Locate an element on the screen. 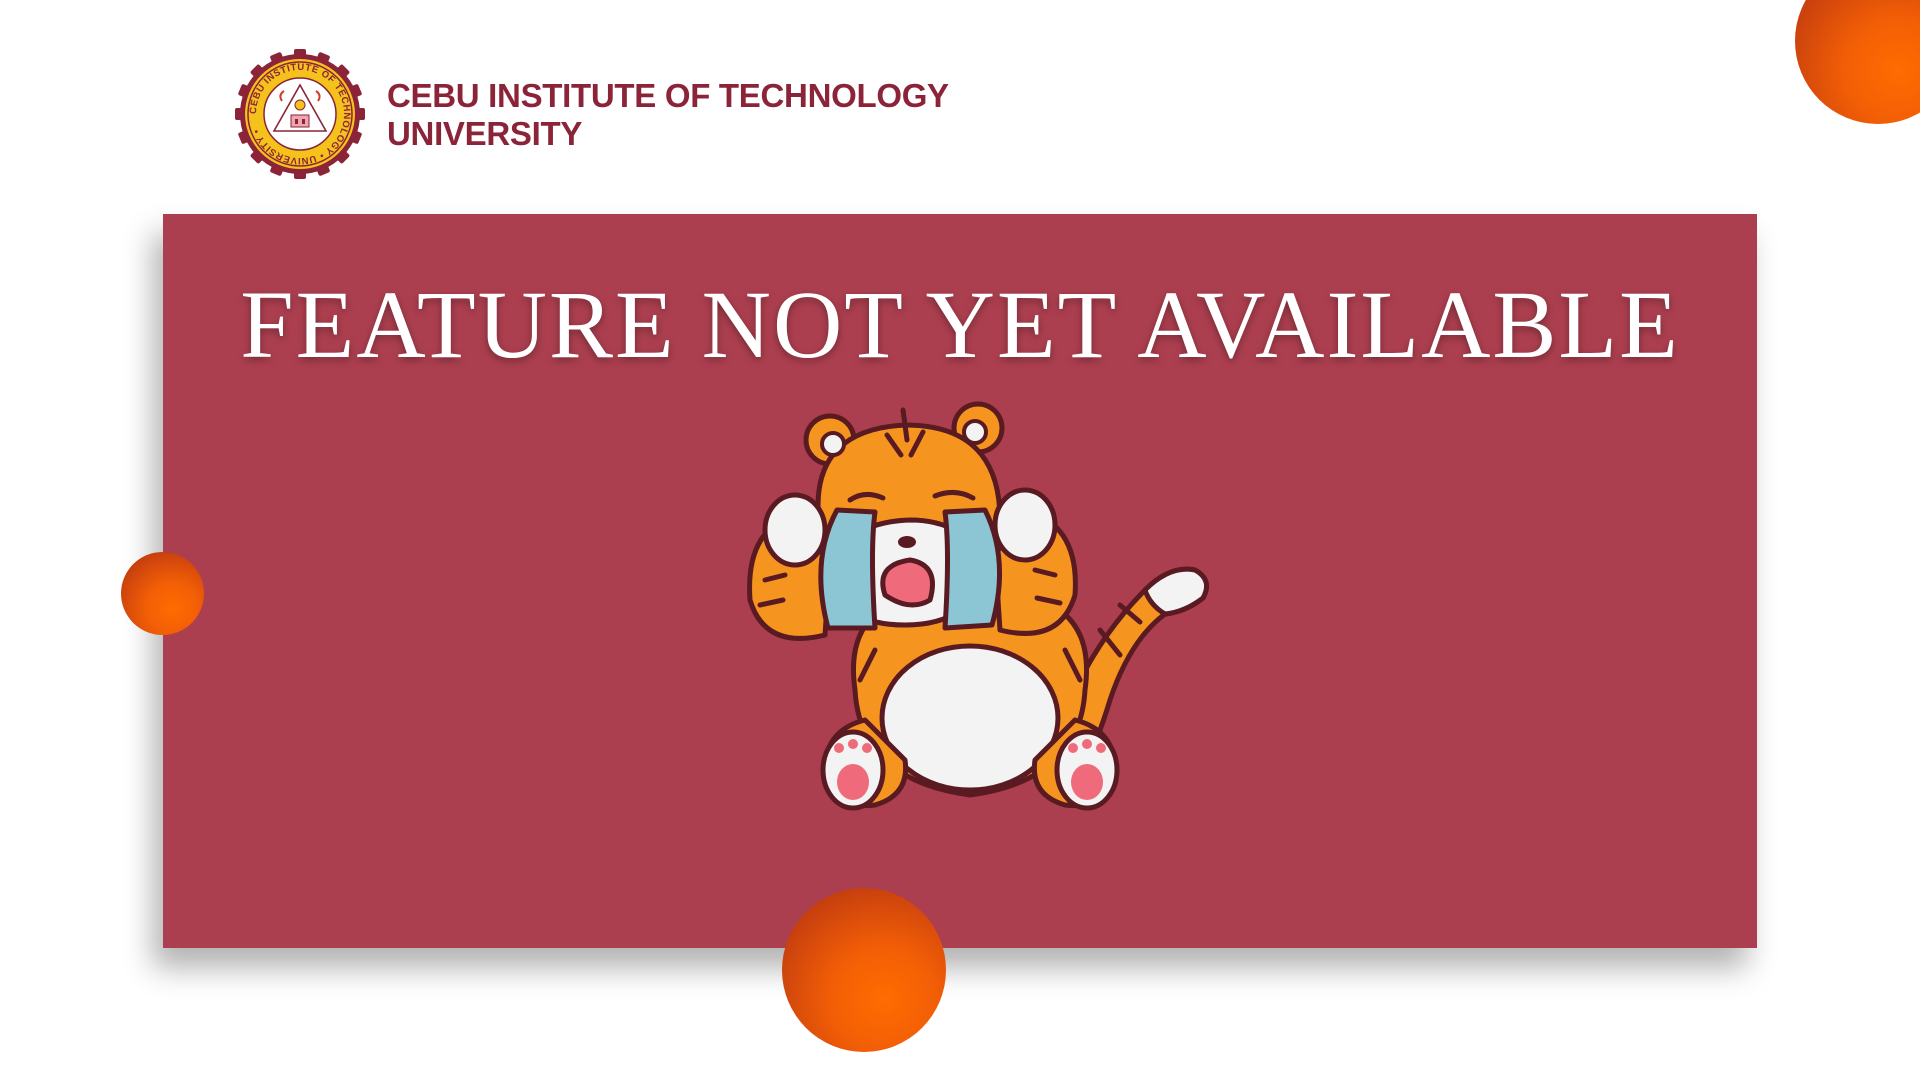 The image size is (1920, 1080). crying-tiger-illustration is located at coordinates (970, 615).